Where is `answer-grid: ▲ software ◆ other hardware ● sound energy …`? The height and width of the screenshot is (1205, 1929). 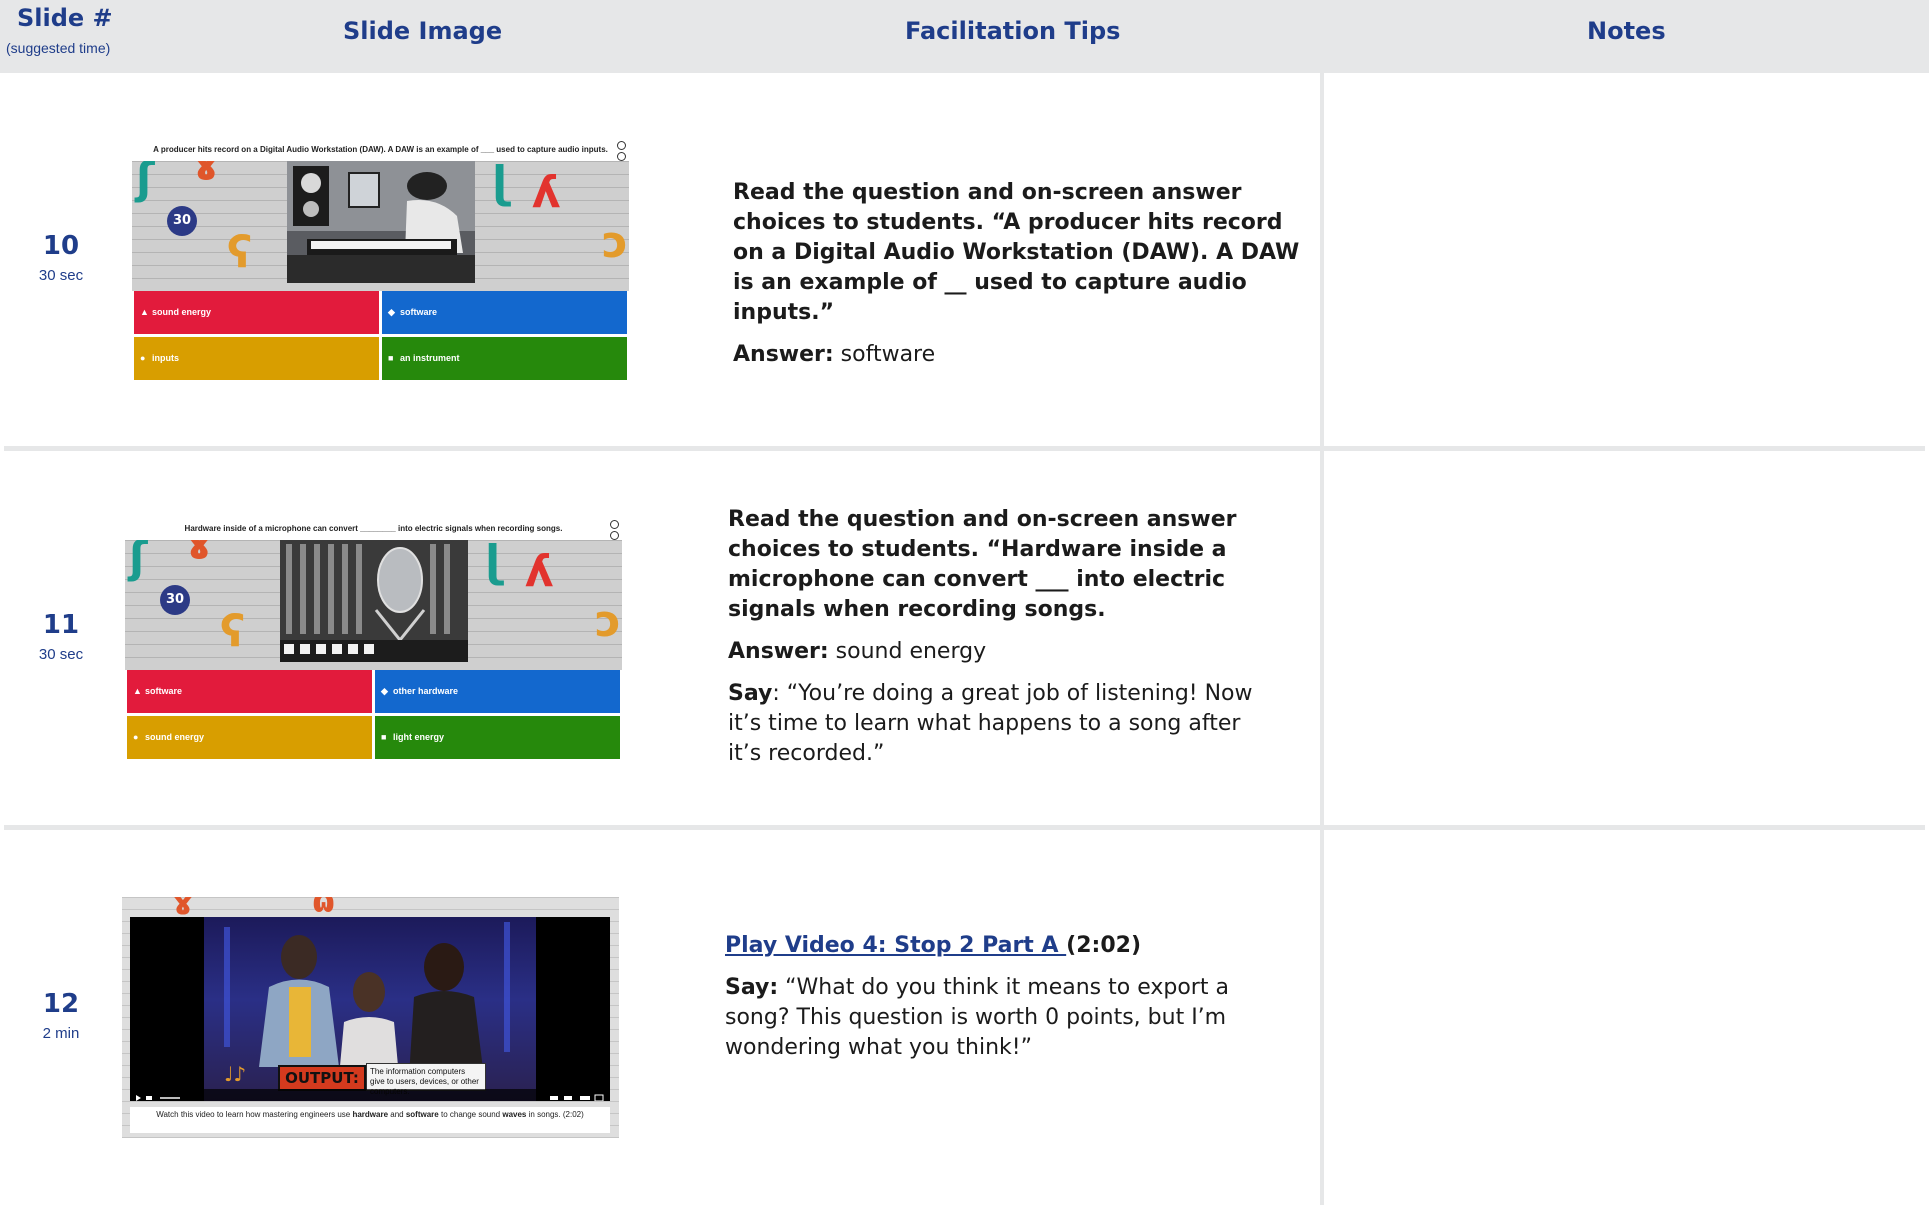
answer-grid: ▲ software ◆ other hardware ● sound energy … is located at coordinates (374, 715).